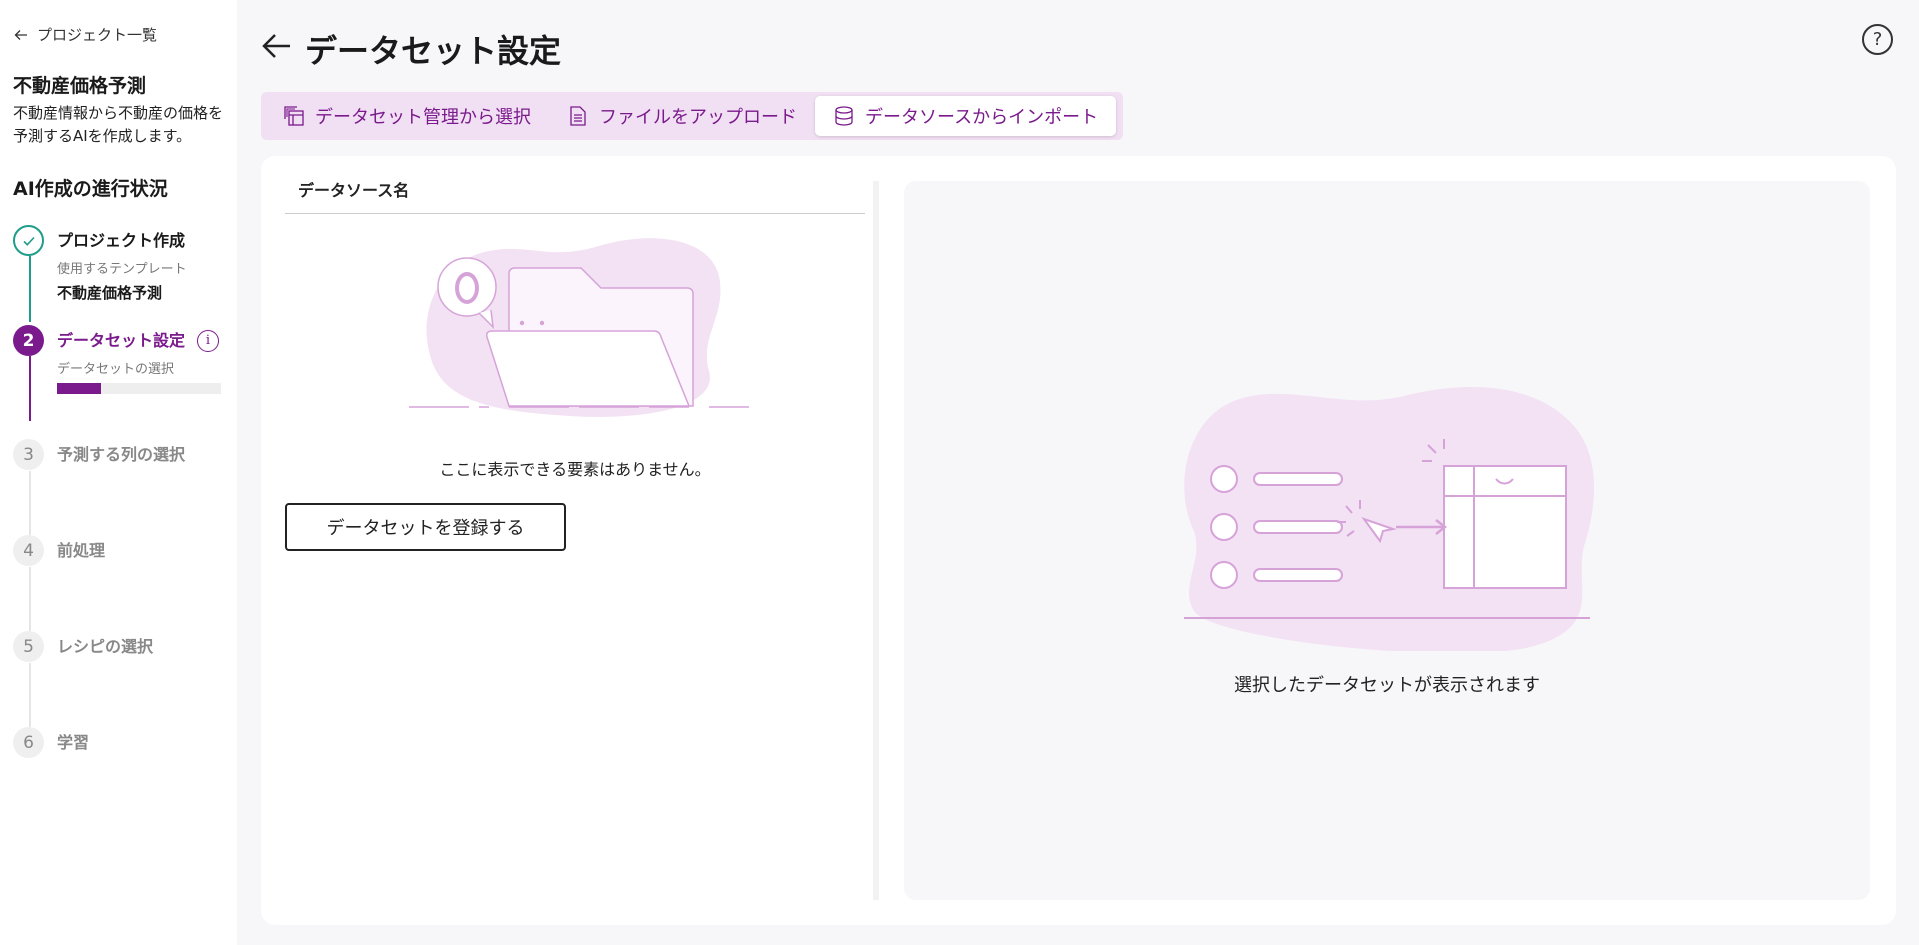  What do you see at coordinates (844, 116) in the screenshot?
I see `database-icon` at bounding box center [844, 116].